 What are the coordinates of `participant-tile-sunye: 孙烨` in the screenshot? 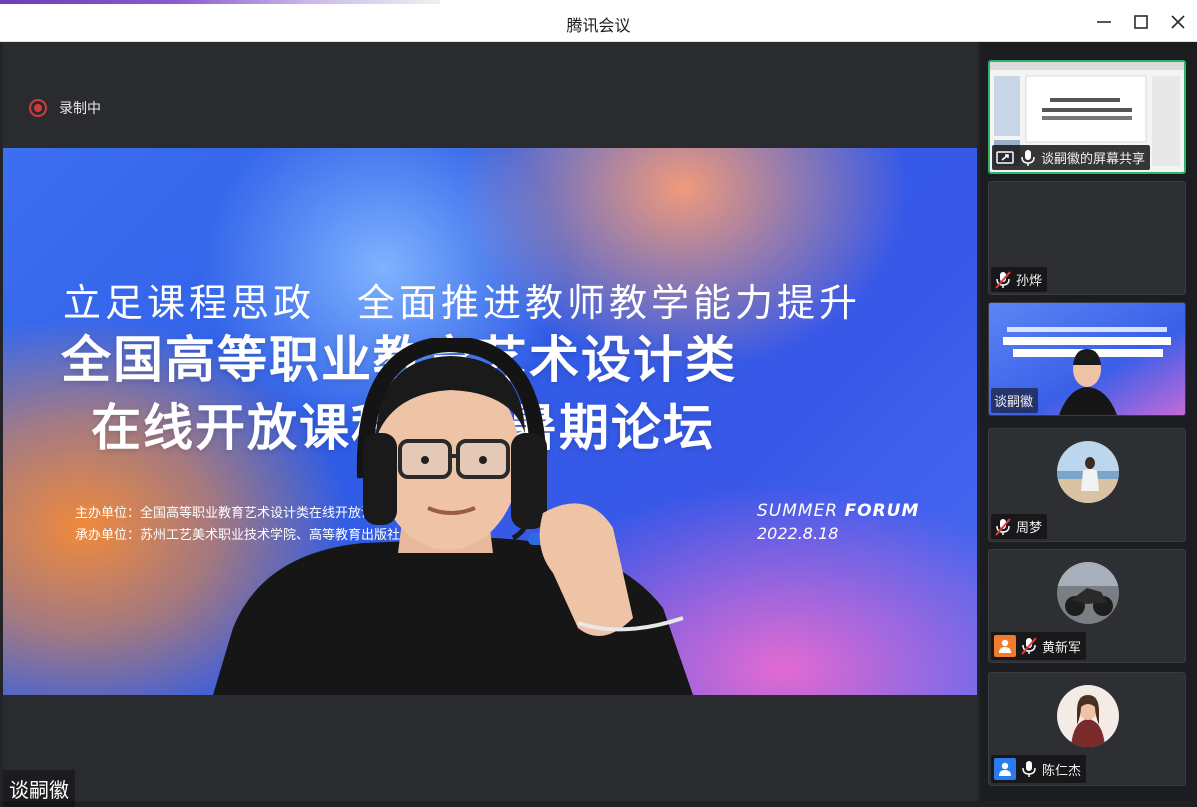 It's located at (1087, 238).